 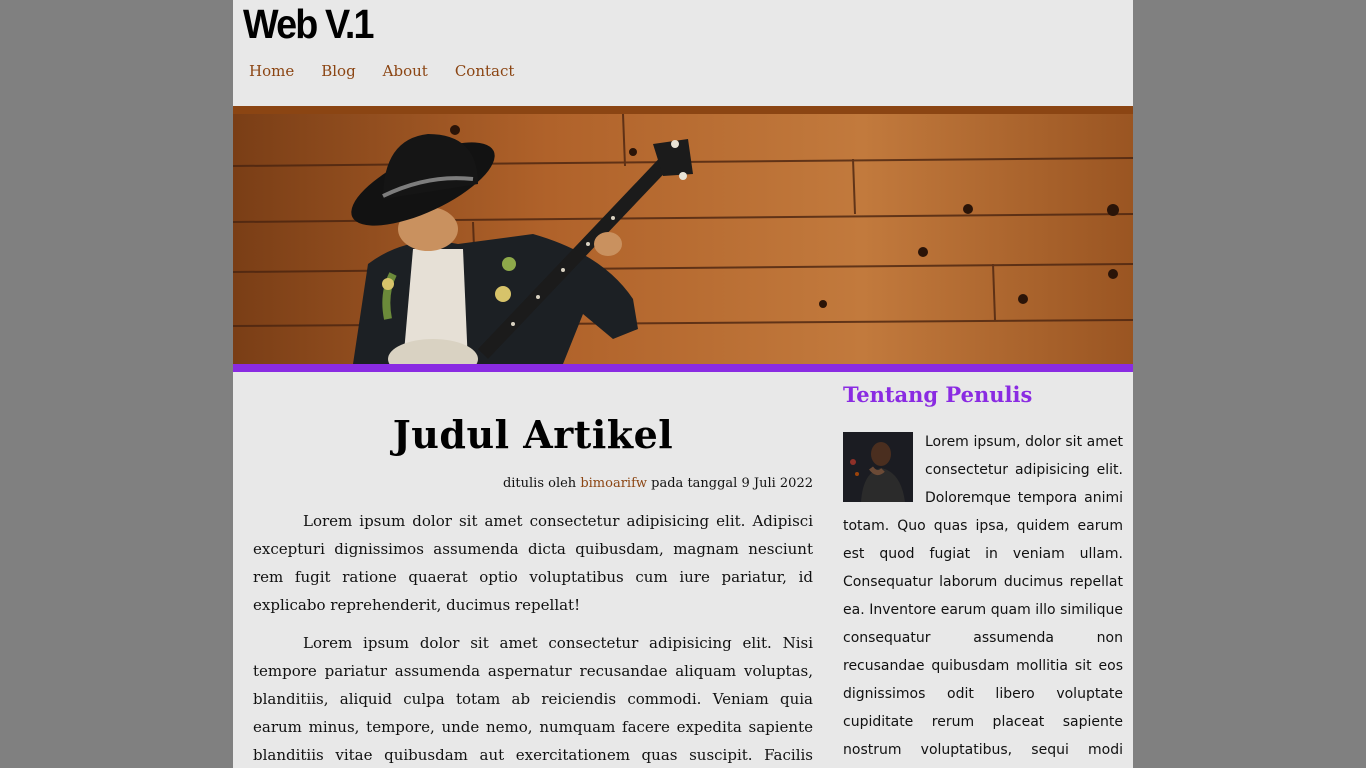 I want to click on main-nav: Home Blog About Contact, so click(x=395, y=71).